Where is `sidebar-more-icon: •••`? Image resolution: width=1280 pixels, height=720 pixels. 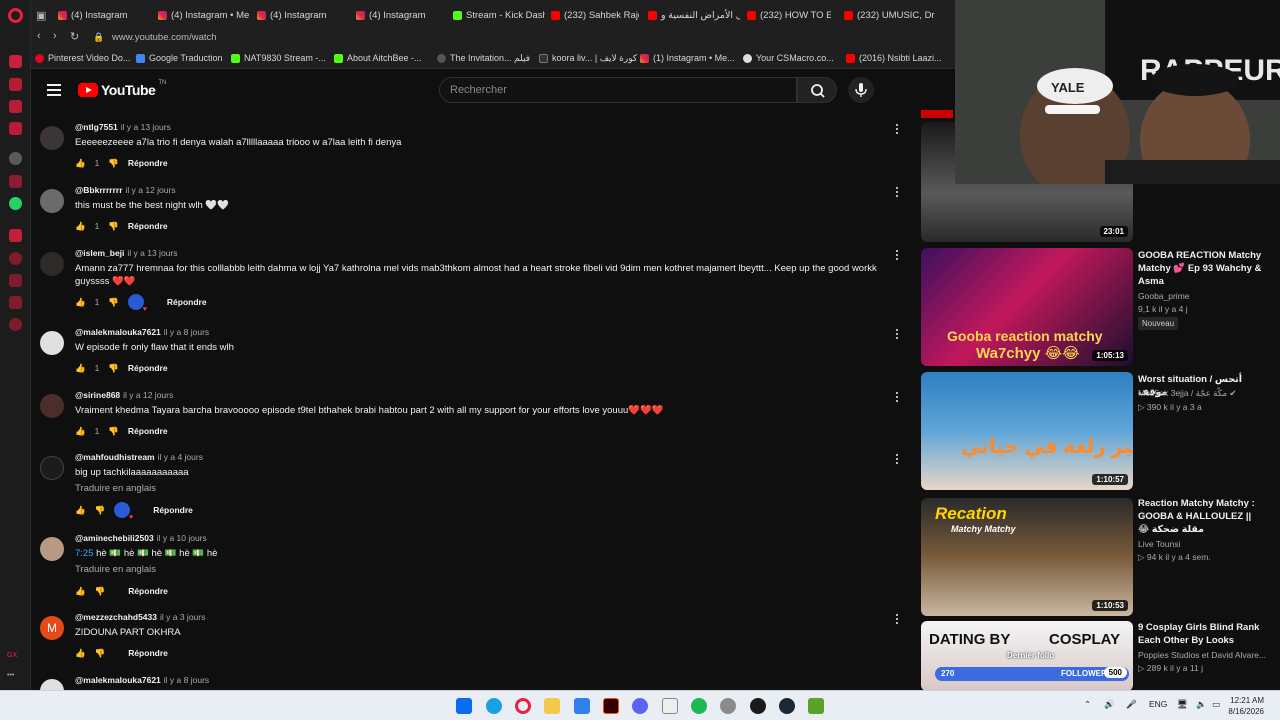 sidebar-more-icon: ••• is located at coordinates (10, 675).